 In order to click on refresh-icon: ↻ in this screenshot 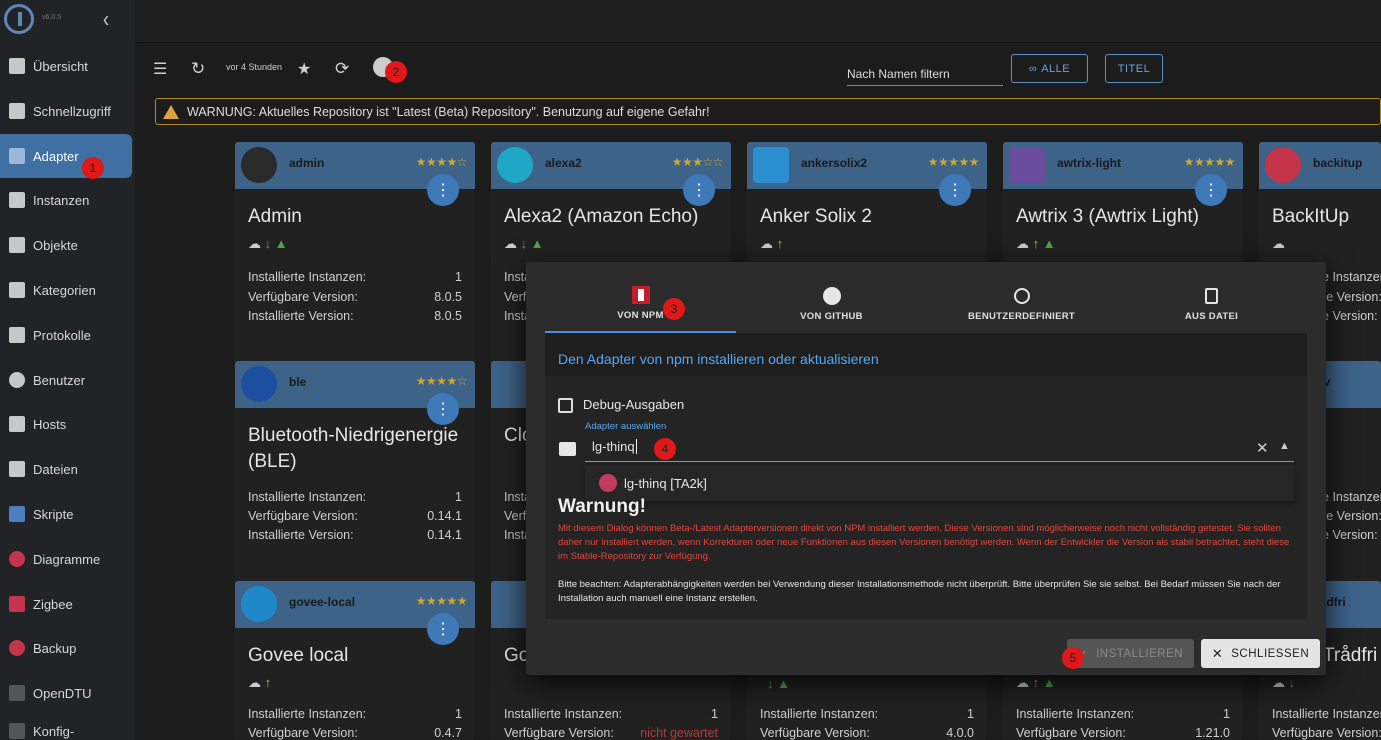, I will do `click(198, 69)`.